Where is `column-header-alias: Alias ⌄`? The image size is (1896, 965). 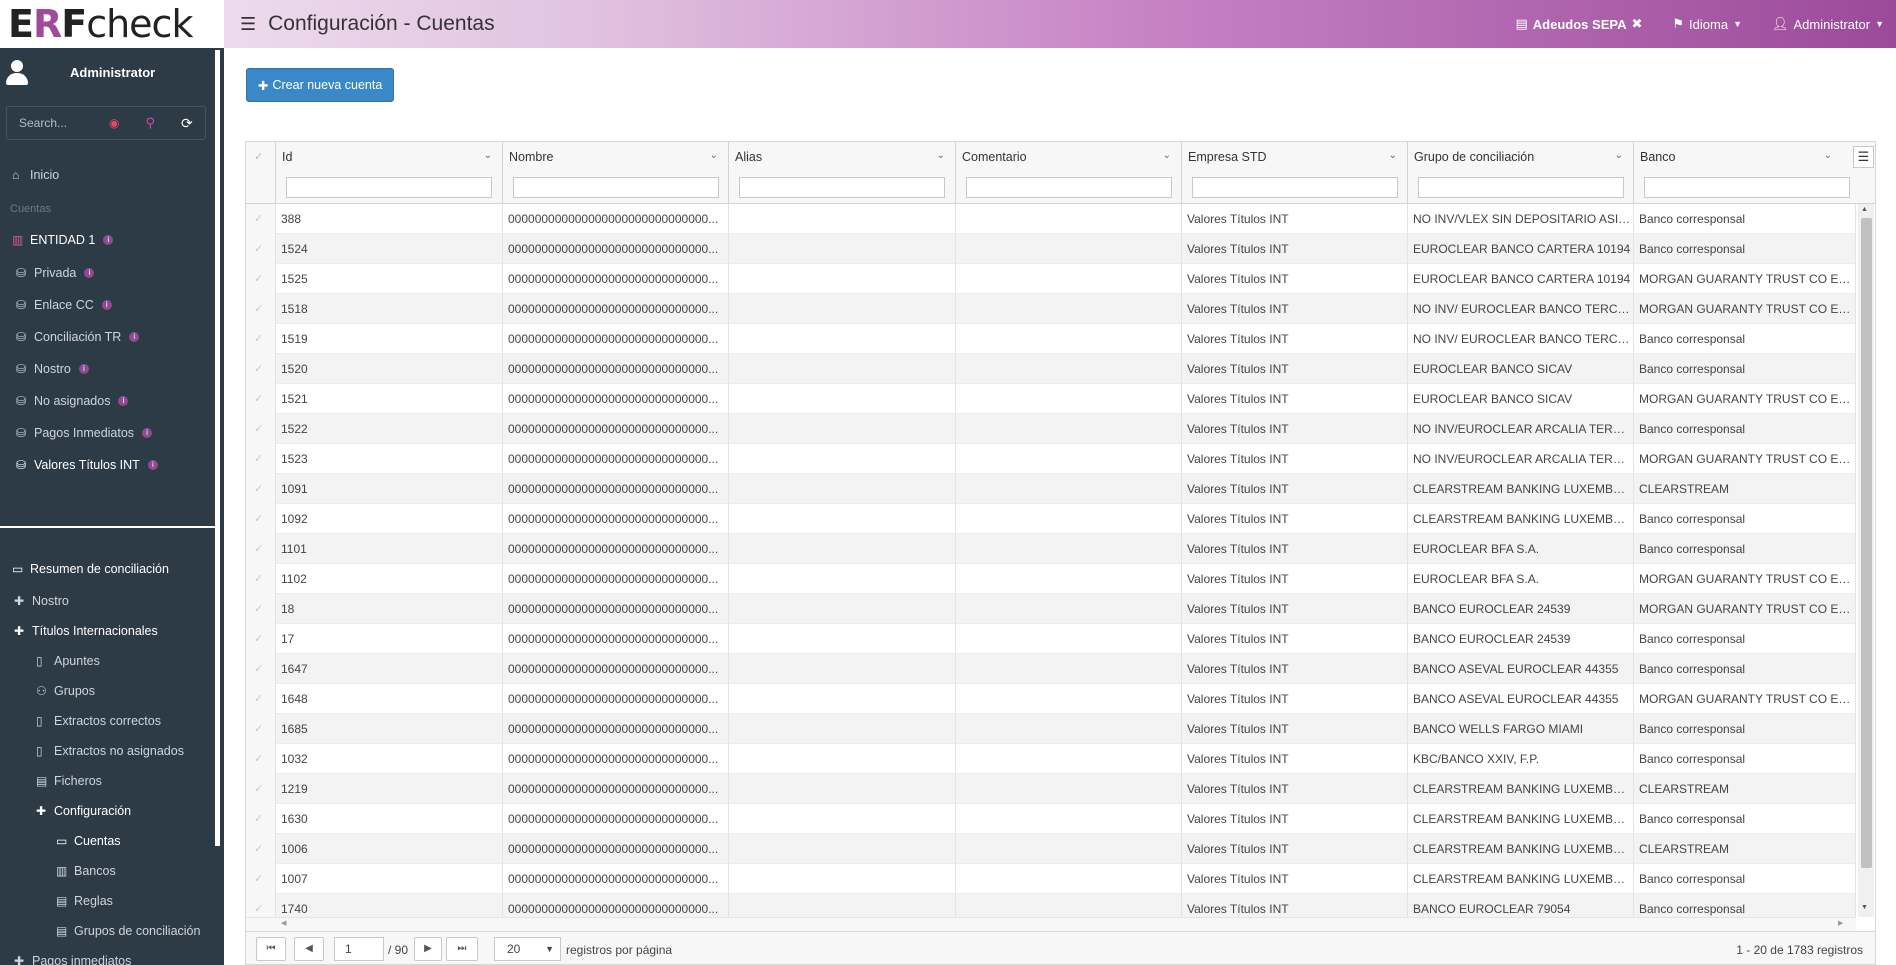
column-header-alias: Alias ⌄ is located at coordinates (842, 172).